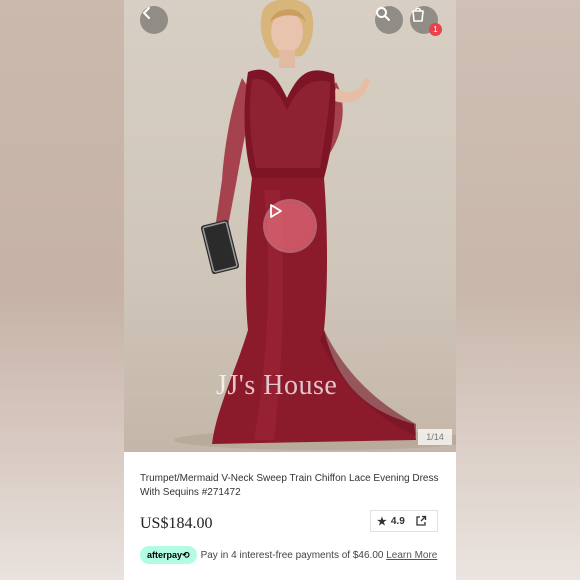  I want to click on product-price: US$184.00, so click(176, 523).